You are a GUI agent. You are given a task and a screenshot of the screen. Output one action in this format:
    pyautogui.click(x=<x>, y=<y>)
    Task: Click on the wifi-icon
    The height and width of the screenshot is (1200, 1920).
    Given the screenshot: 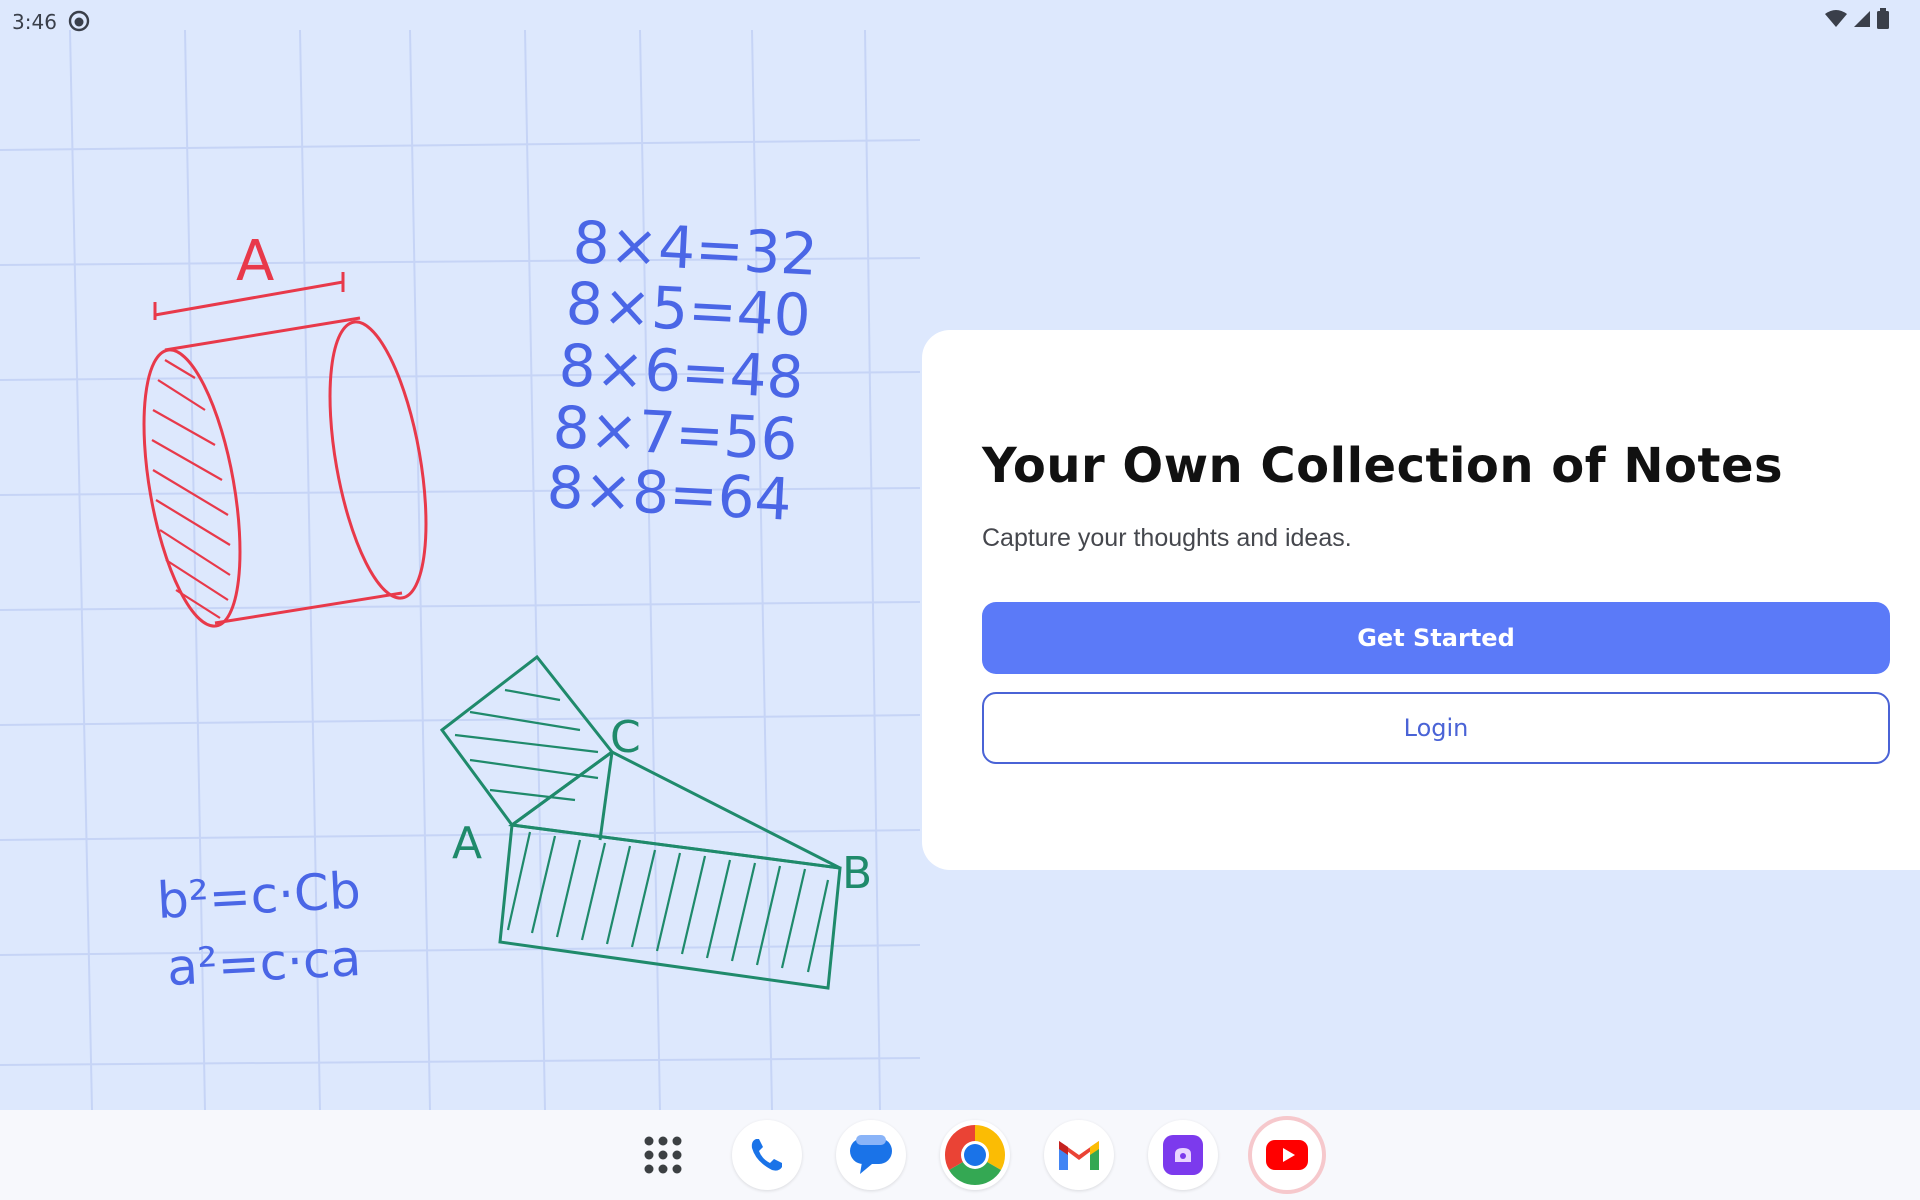 What is the action you would take?
    pyautogui.click(x=1836, y=18)
    